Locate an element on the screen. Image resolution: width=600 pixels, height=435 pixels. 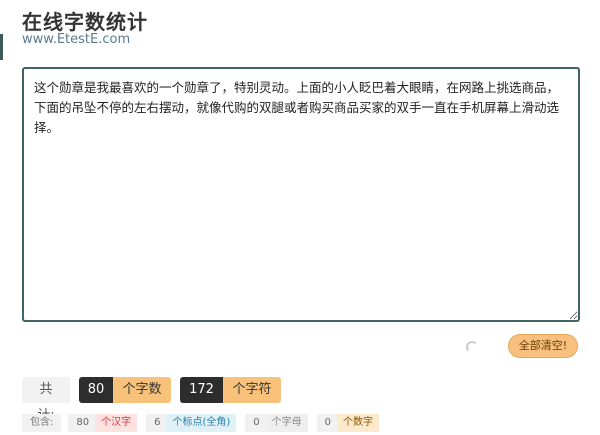
word-count-group: 80 个字数 is located at coordinates (125, 390).